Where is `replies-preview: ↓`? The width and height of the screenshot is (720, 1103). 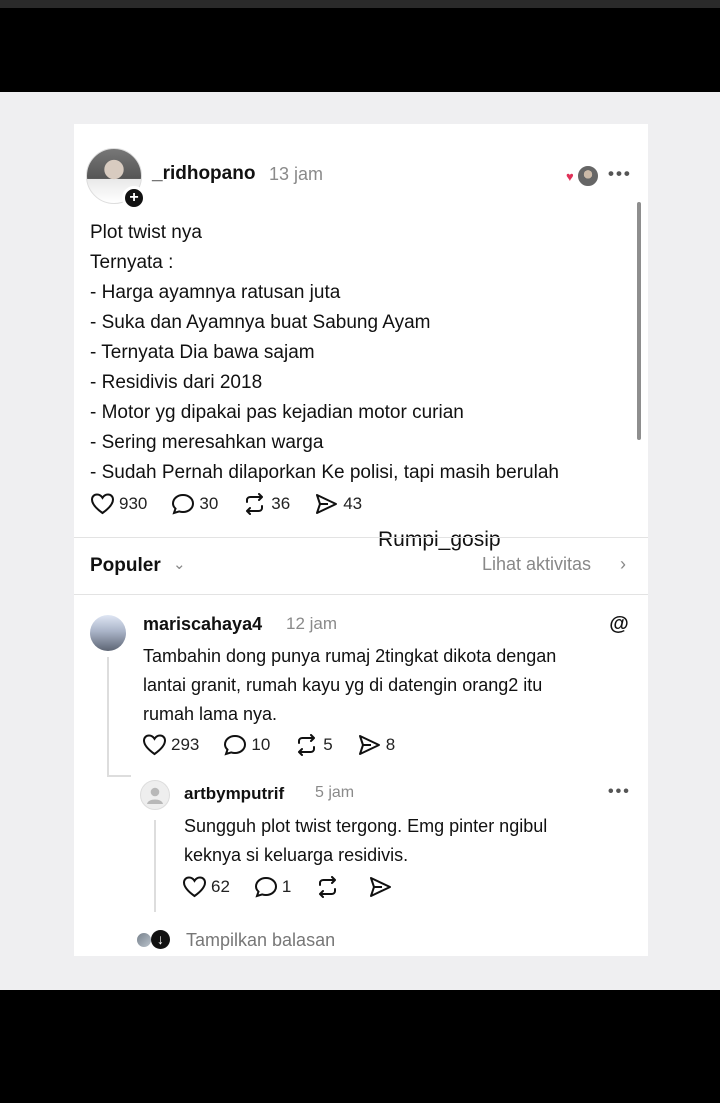 replies-preview: ↓ is located at coordinates (154, 940).